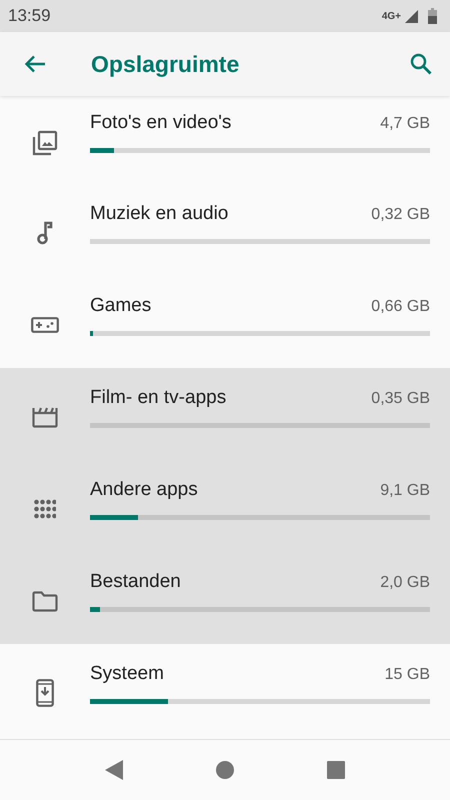 The width and height of the screenshot is (450, 800). I want to click on storage-category-item: Film- en tv-apps 0,35 GB, so click(225, 414).